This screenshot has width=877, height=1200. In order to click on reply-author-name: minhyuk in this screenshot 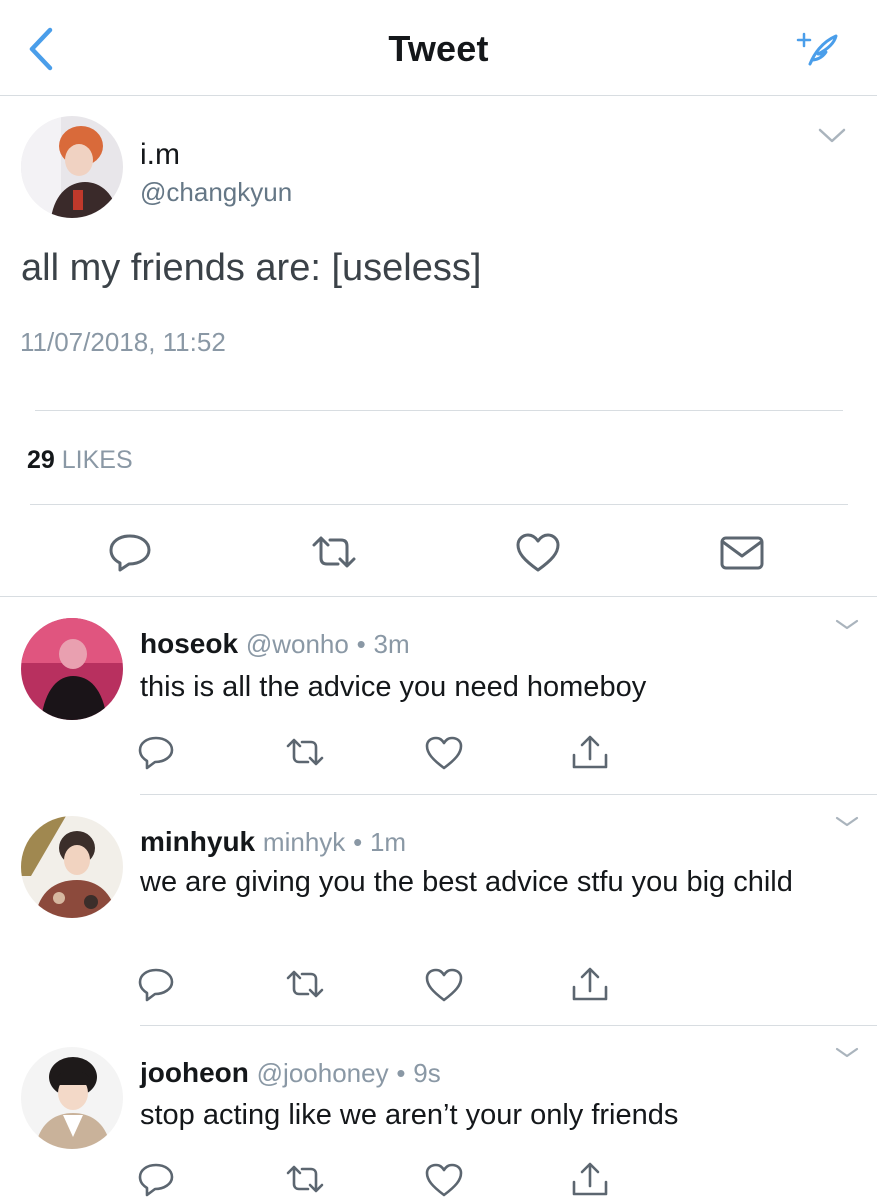, I will do `click(197, 841)`.